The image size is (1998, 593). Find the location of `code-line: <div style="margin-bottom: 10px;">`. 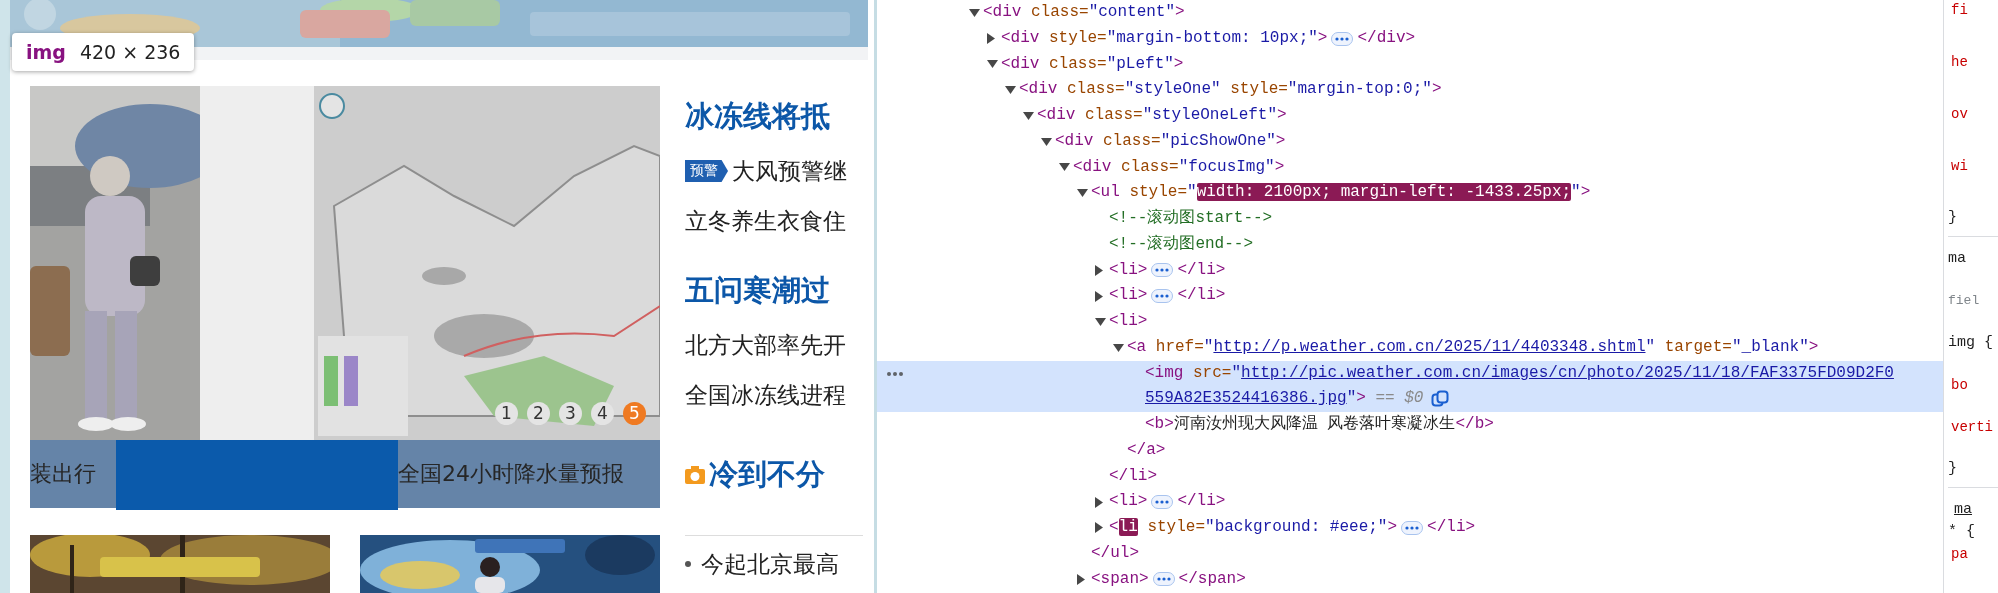

code-line: <div style="margin-bottom: 10px;"> is located at coordinates (1164, 38).